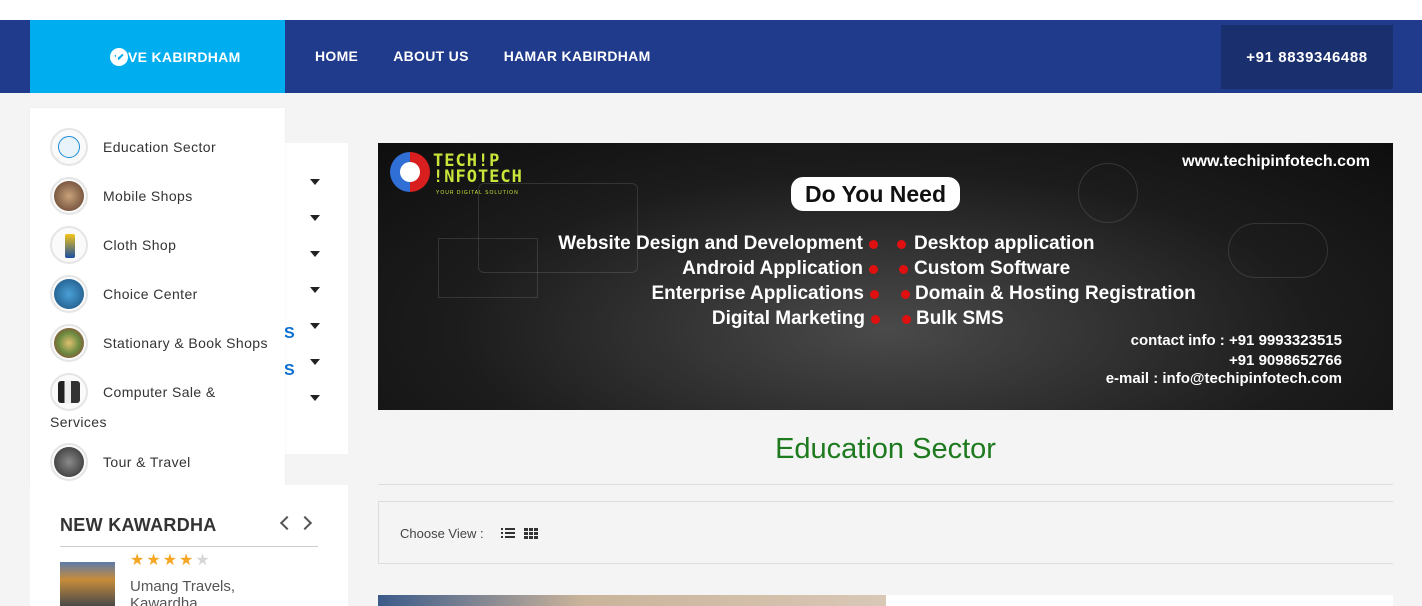 The height and width of the screenshot is (606, 1422). I want to click on list-view-icon, so click(508, 533).